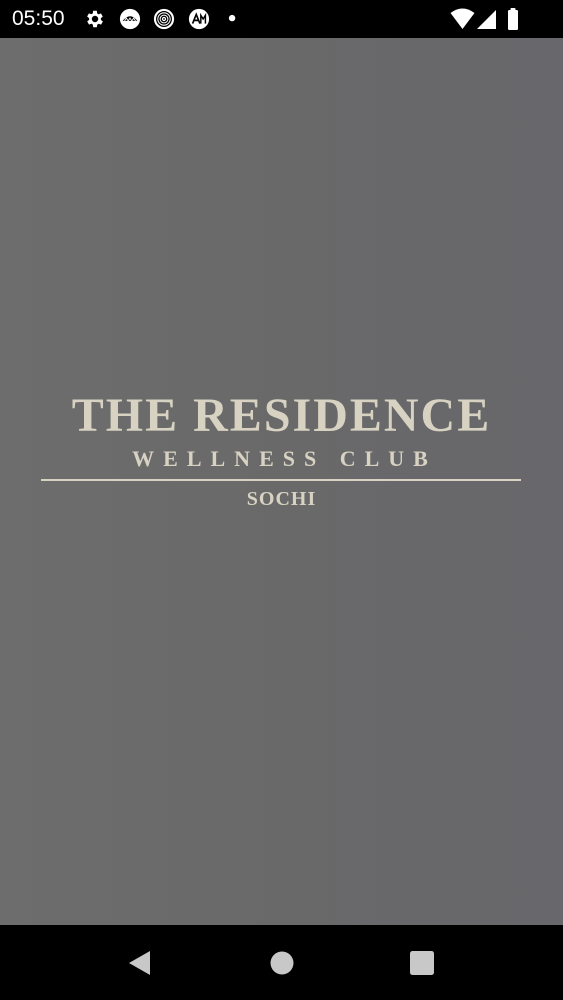  I want to click on status-time: 05:50, so click(38, 18).